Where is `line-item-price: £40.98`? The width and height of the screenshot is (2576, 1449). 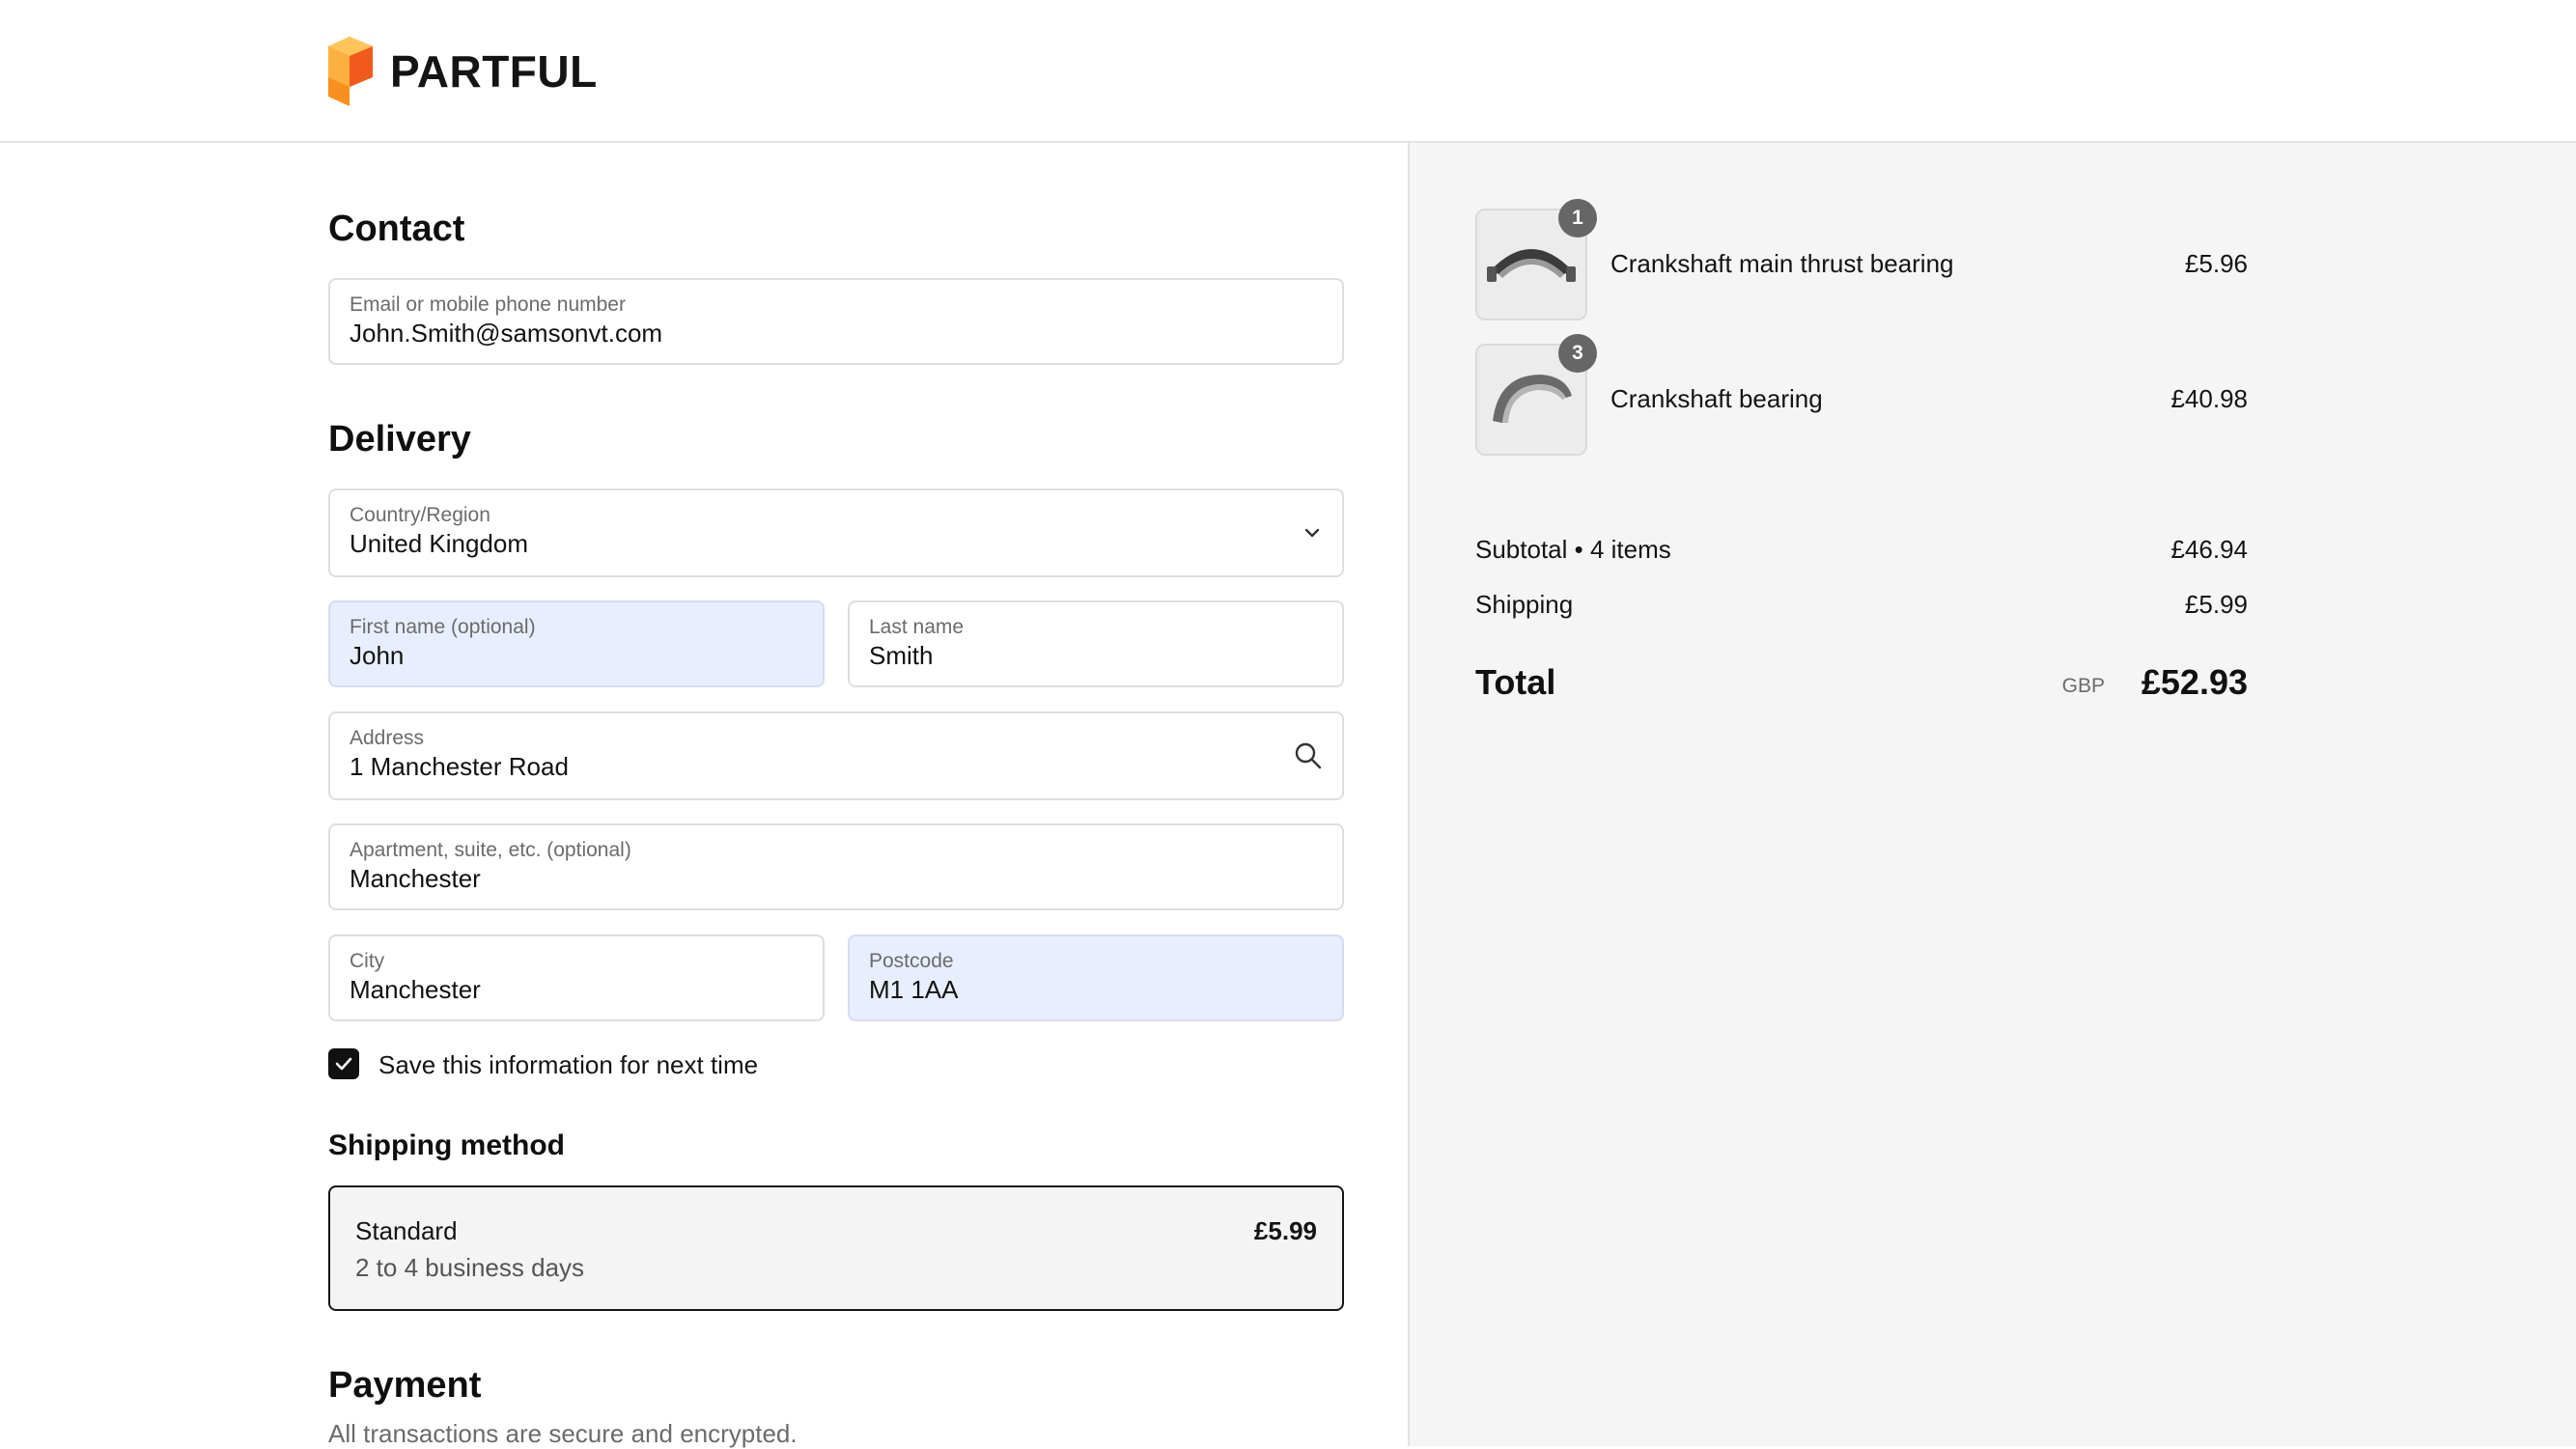
line-item-price: £40.98 is located at coordinates (2209, 398).